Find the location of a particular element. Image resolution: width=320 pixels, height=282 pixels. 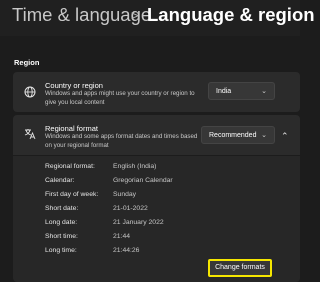

format-label: First day of week: is located at coordinates (72, 194).